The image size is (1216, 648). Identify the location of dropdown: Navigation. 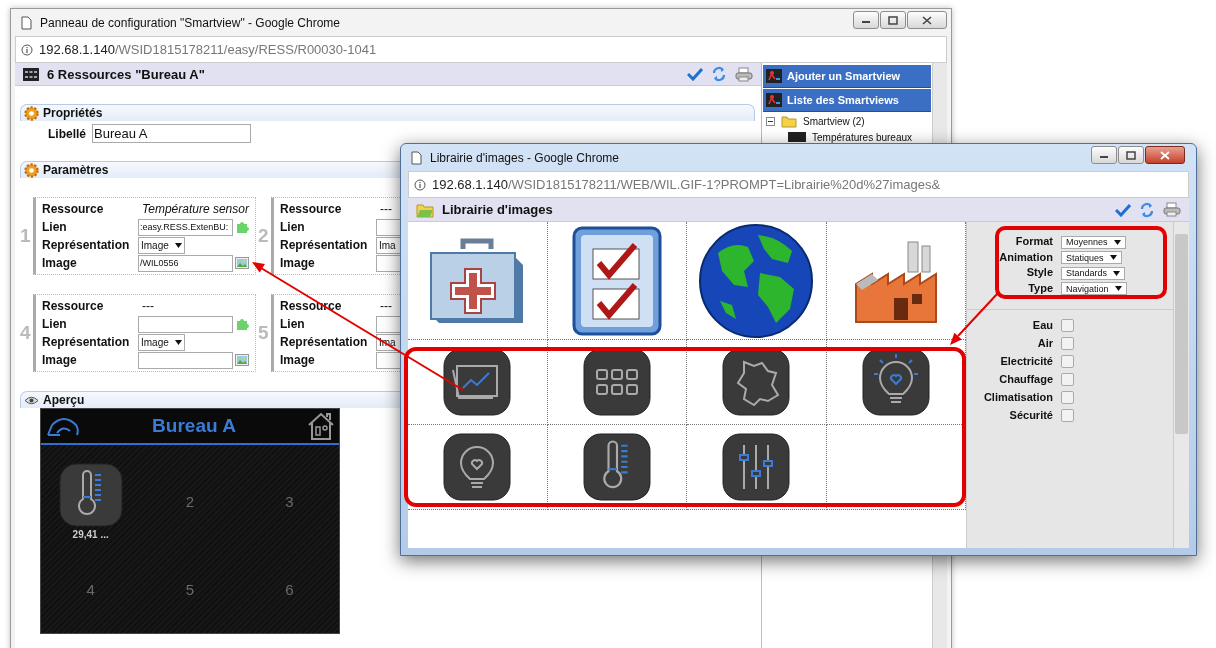
(1094, 288).